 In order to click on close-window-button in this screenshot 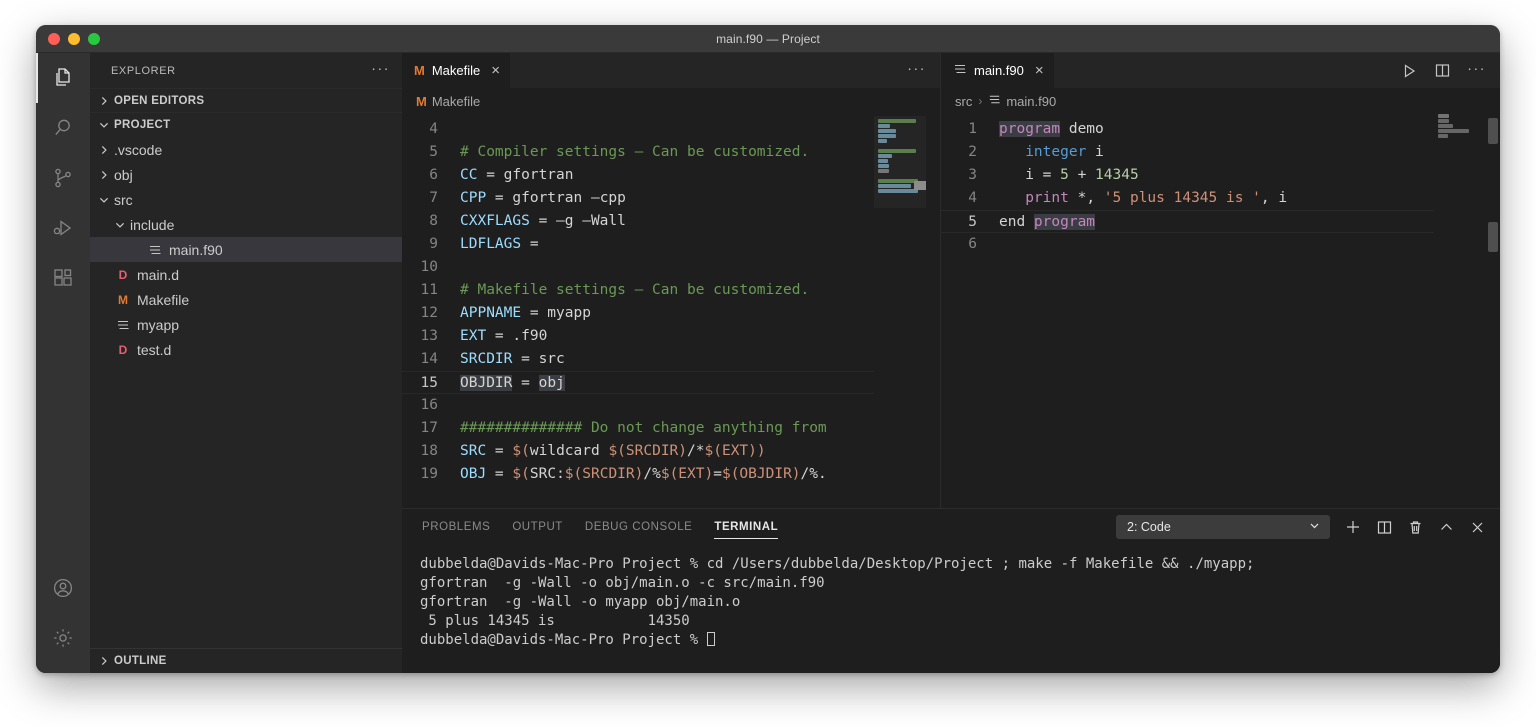, I will do `click(54, 38)`.